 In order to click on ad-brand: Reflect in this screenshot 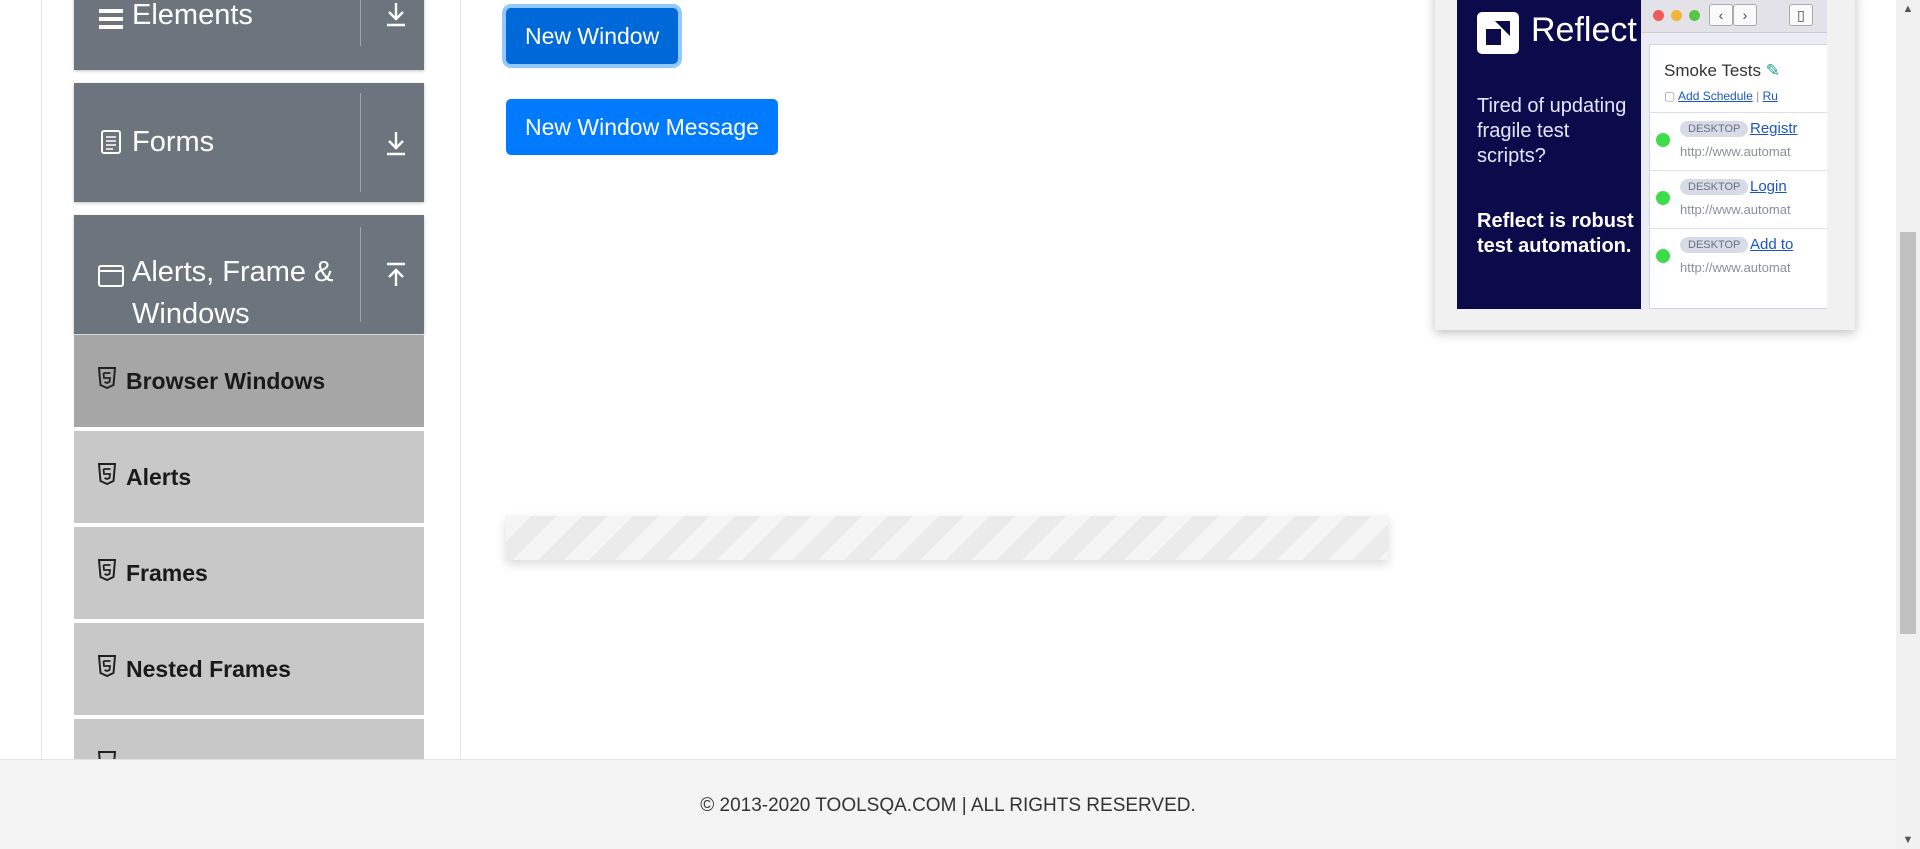, I will do `click(1584, 30)`.